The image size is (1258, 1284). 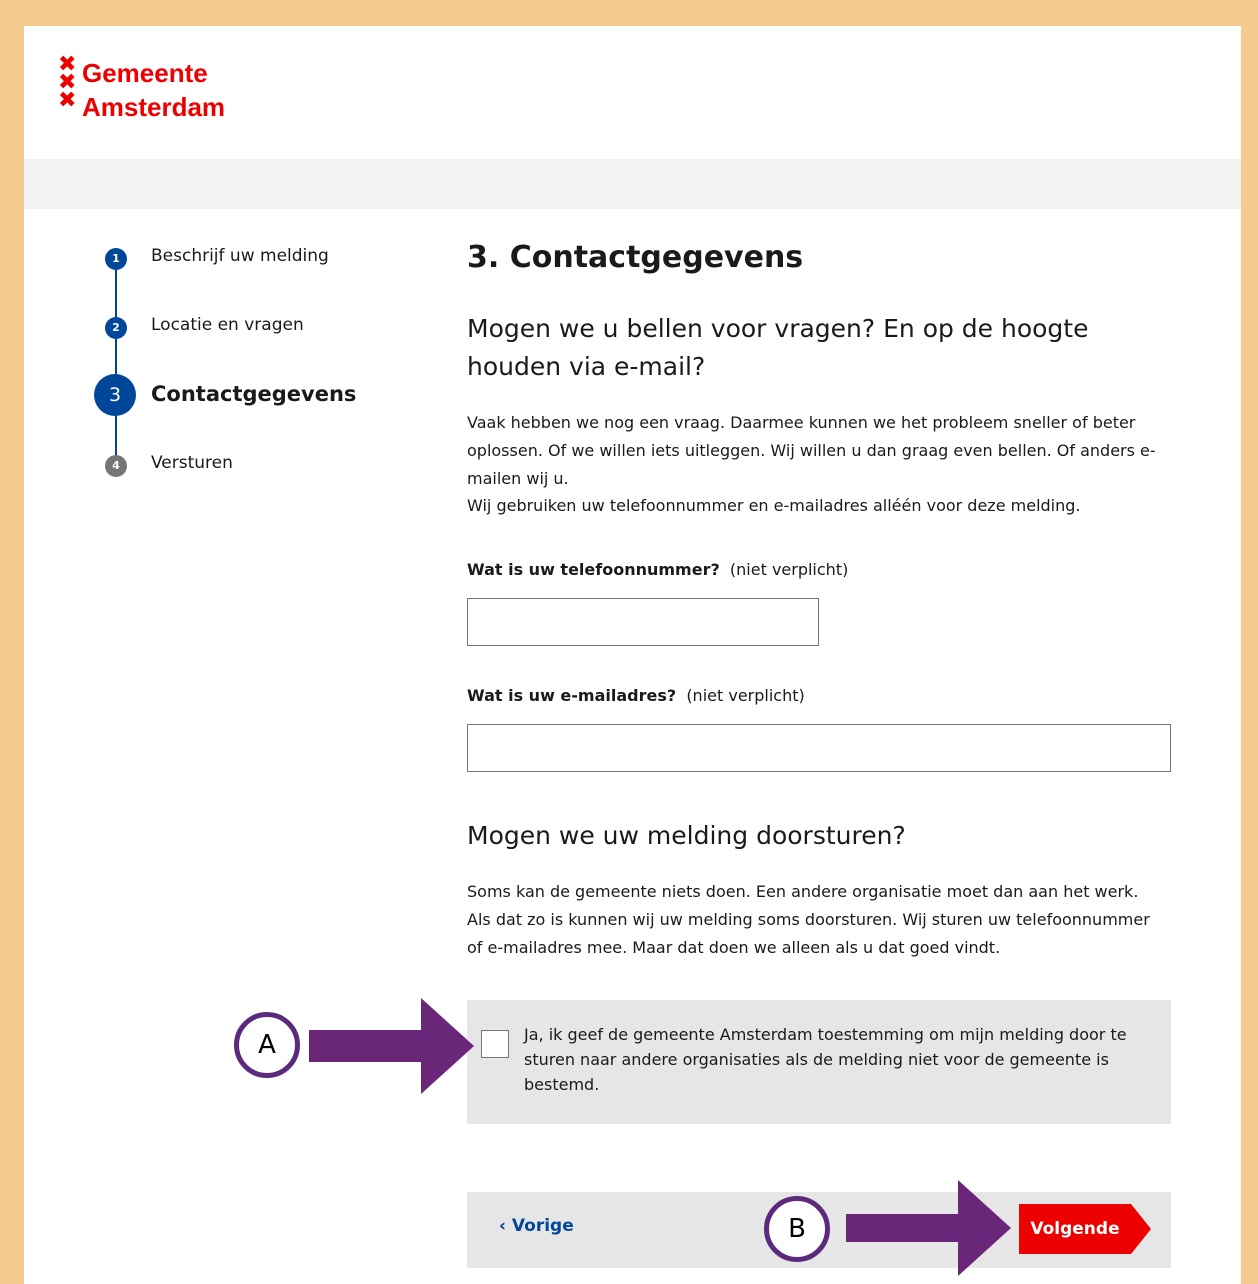 What do you see at coordinates (68, 83) in the screenshot?
I see `logo-crosses: ✖ ✖ ✖` at bounding box center [68, 83].